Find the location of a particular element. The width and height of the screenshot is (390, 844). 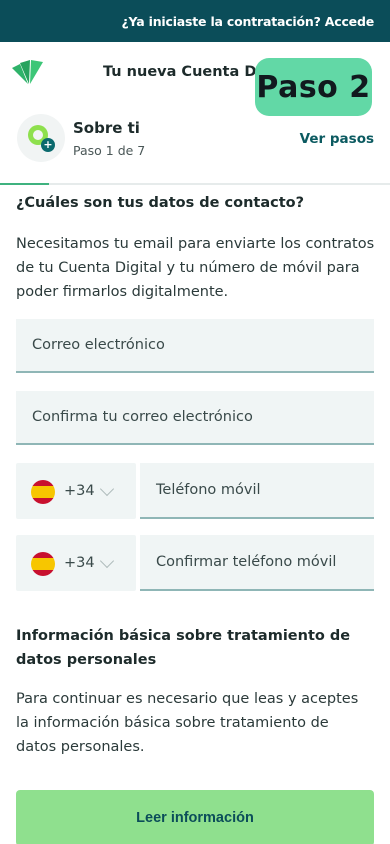

country-code-confirm-select: +34 is located at coordinates (76, 563).